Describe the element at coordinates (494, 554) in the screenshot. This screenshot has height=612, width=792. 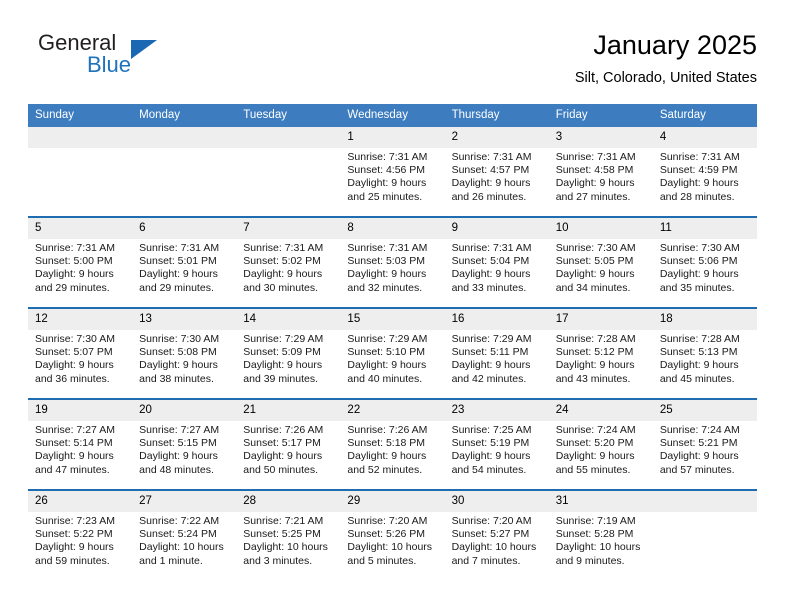
I see `daylight-text: Daylight: 10 hours and 7 minutes.` at that location.